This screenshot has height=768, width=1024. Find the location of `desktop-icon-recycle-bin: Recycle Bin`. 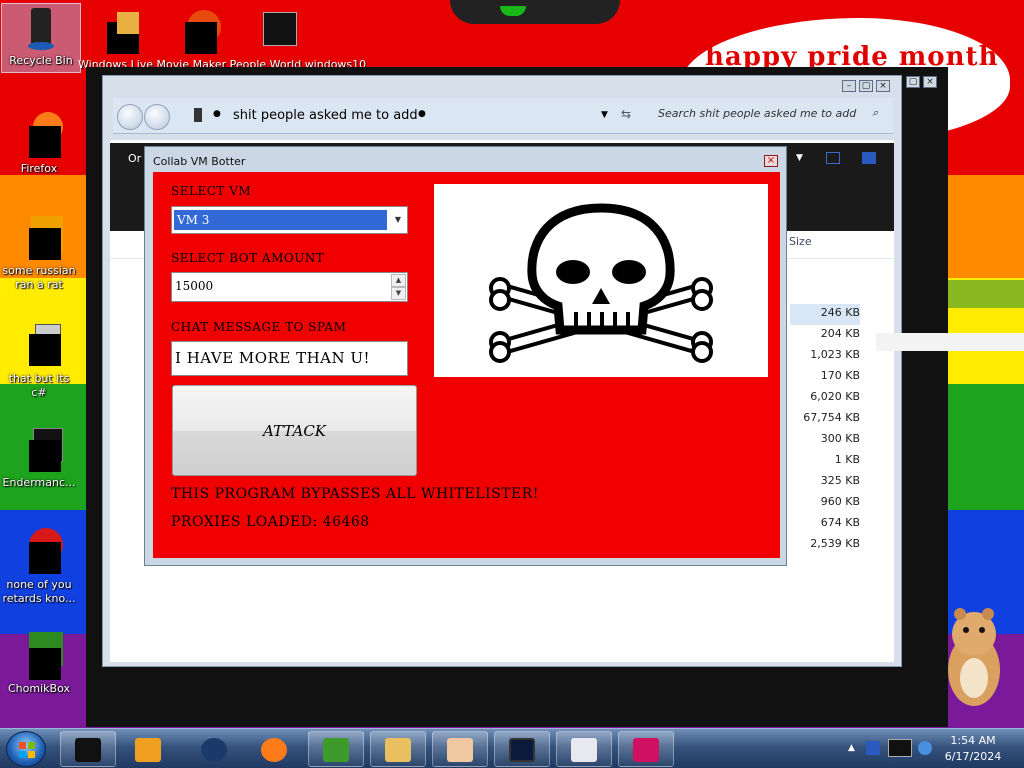

desktop-icon-recycle-bin: Recycle Bin is located at coordinates (41, 38).